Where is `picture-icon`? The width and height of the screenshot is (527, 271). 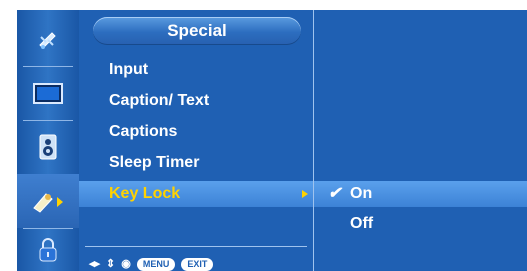
picture-icon is located at coordinates (48, 94).